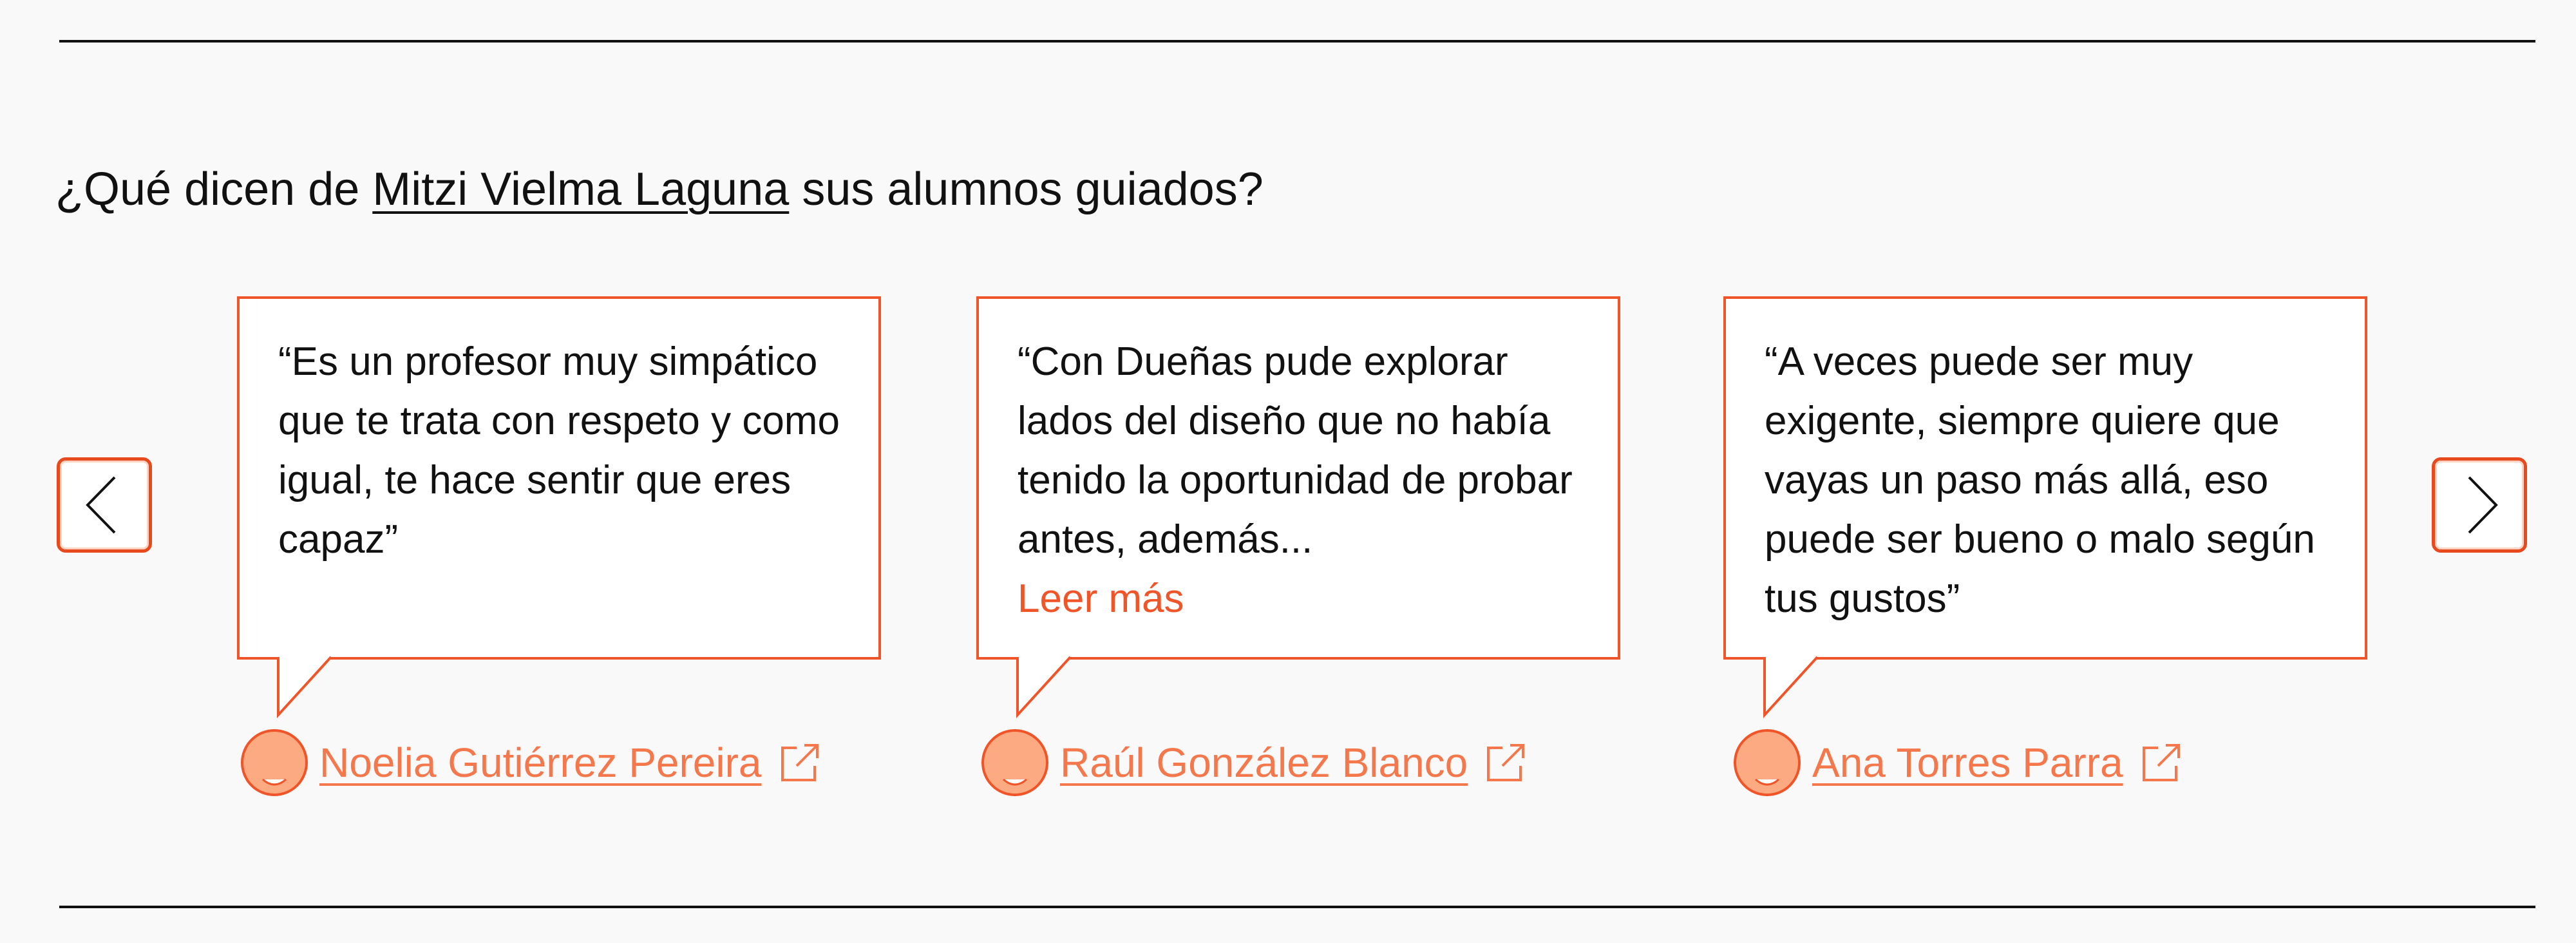 Image resolution: width=2576 pixels, height=943 pixels. Describe the element at coordinates (214, 190) in the screenshot. I see `heading-prefix: ¿Qué dicen de` at that location.